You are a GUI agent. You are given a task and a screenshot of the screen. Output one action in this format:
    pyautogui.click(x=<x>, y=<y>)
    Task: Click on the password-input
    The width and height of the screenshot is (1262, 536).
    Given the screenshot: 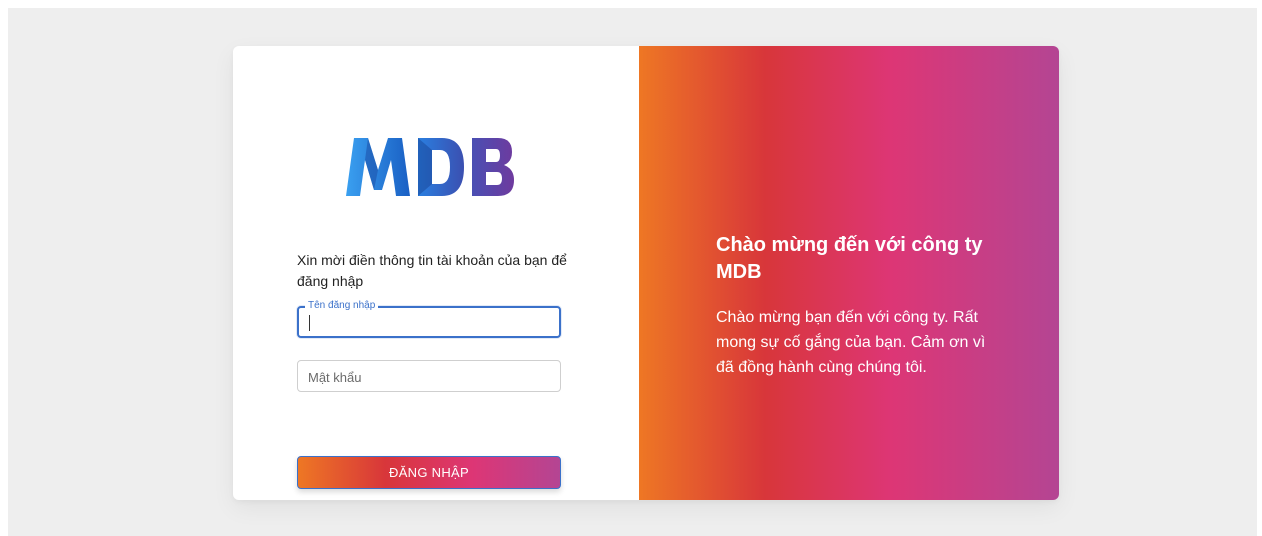 What is the action you would take?
    pyautogui.click(x=428, y=377)
    